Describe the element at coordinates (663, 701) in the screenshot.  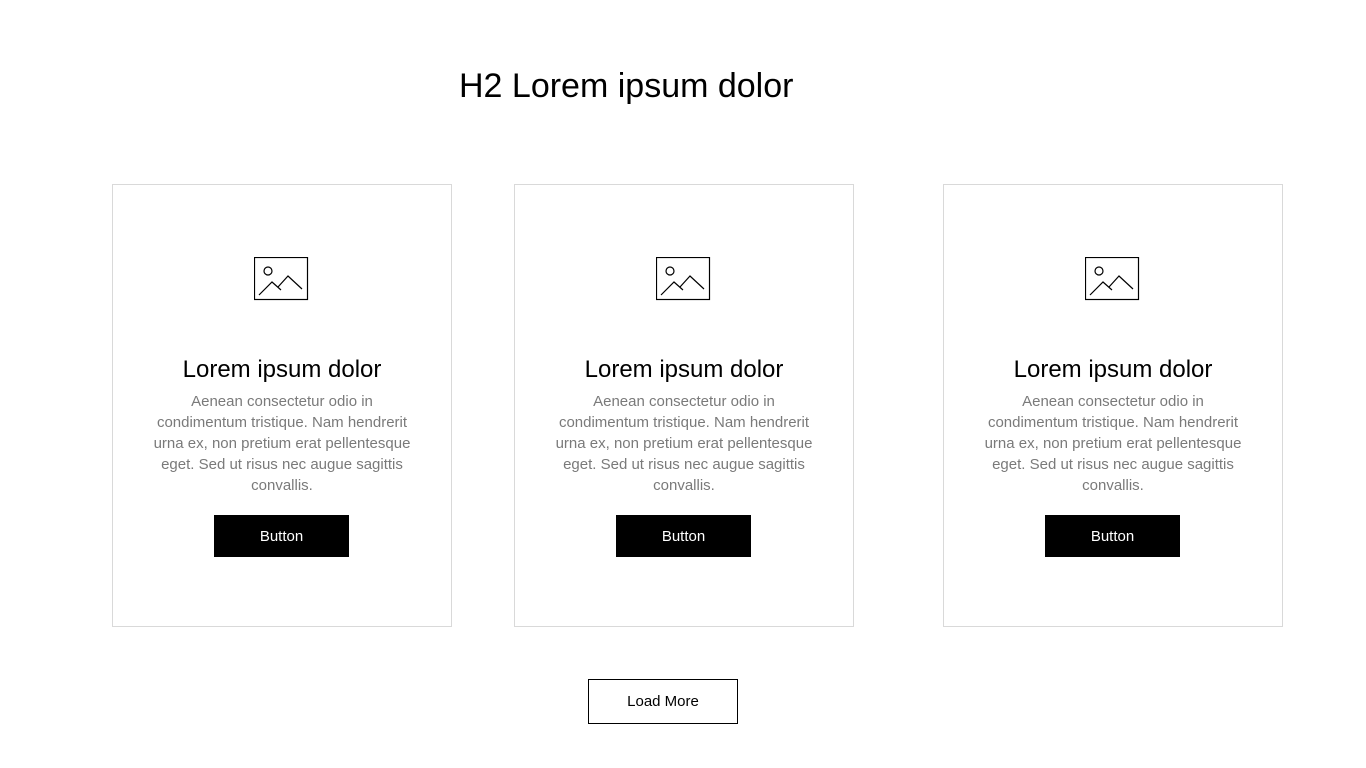
I see `load-more-button: Load More` at that location.